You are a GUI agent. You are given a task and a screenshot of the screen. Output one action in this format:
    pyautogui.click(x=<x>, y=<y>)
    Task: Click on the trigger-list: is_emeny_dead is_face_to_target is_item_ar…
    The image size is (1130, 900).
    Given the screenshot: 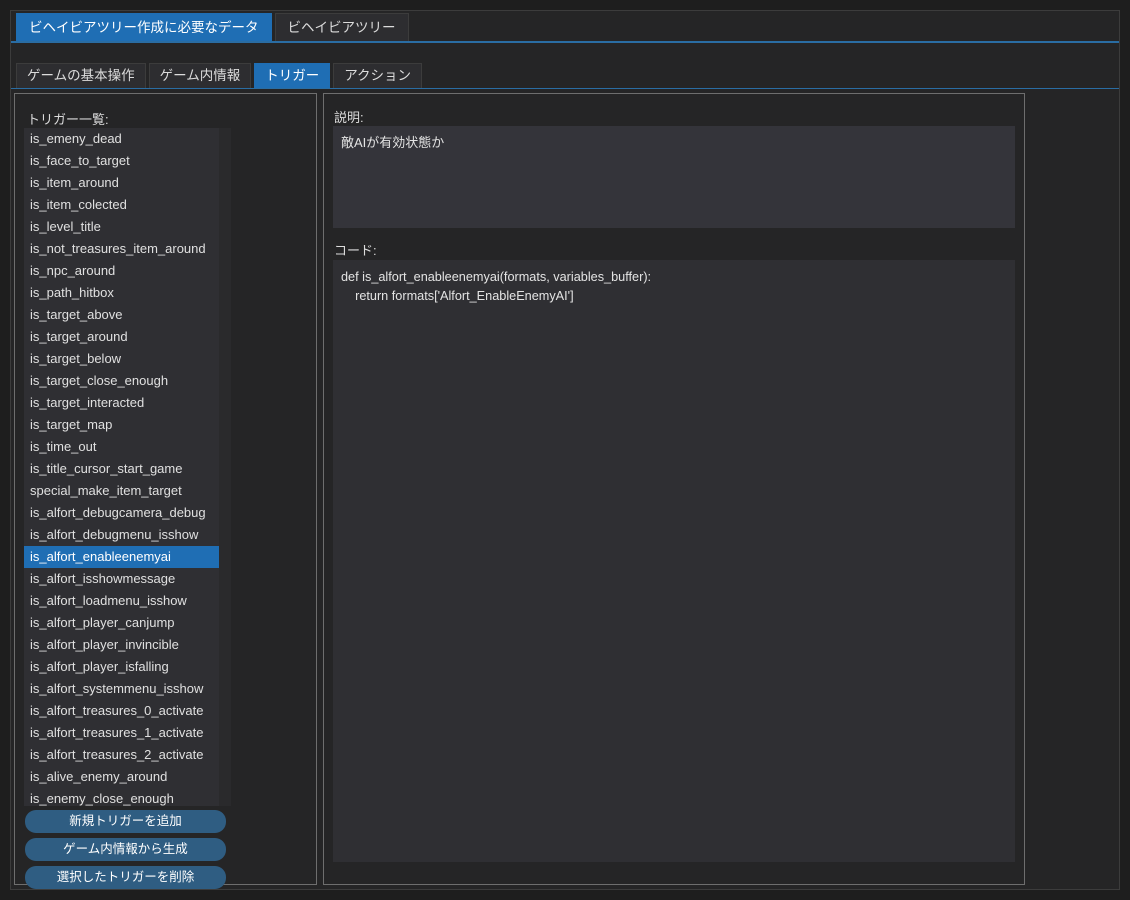 What is the action you would take?
    pyautogui.click(x=121, y=467)
    